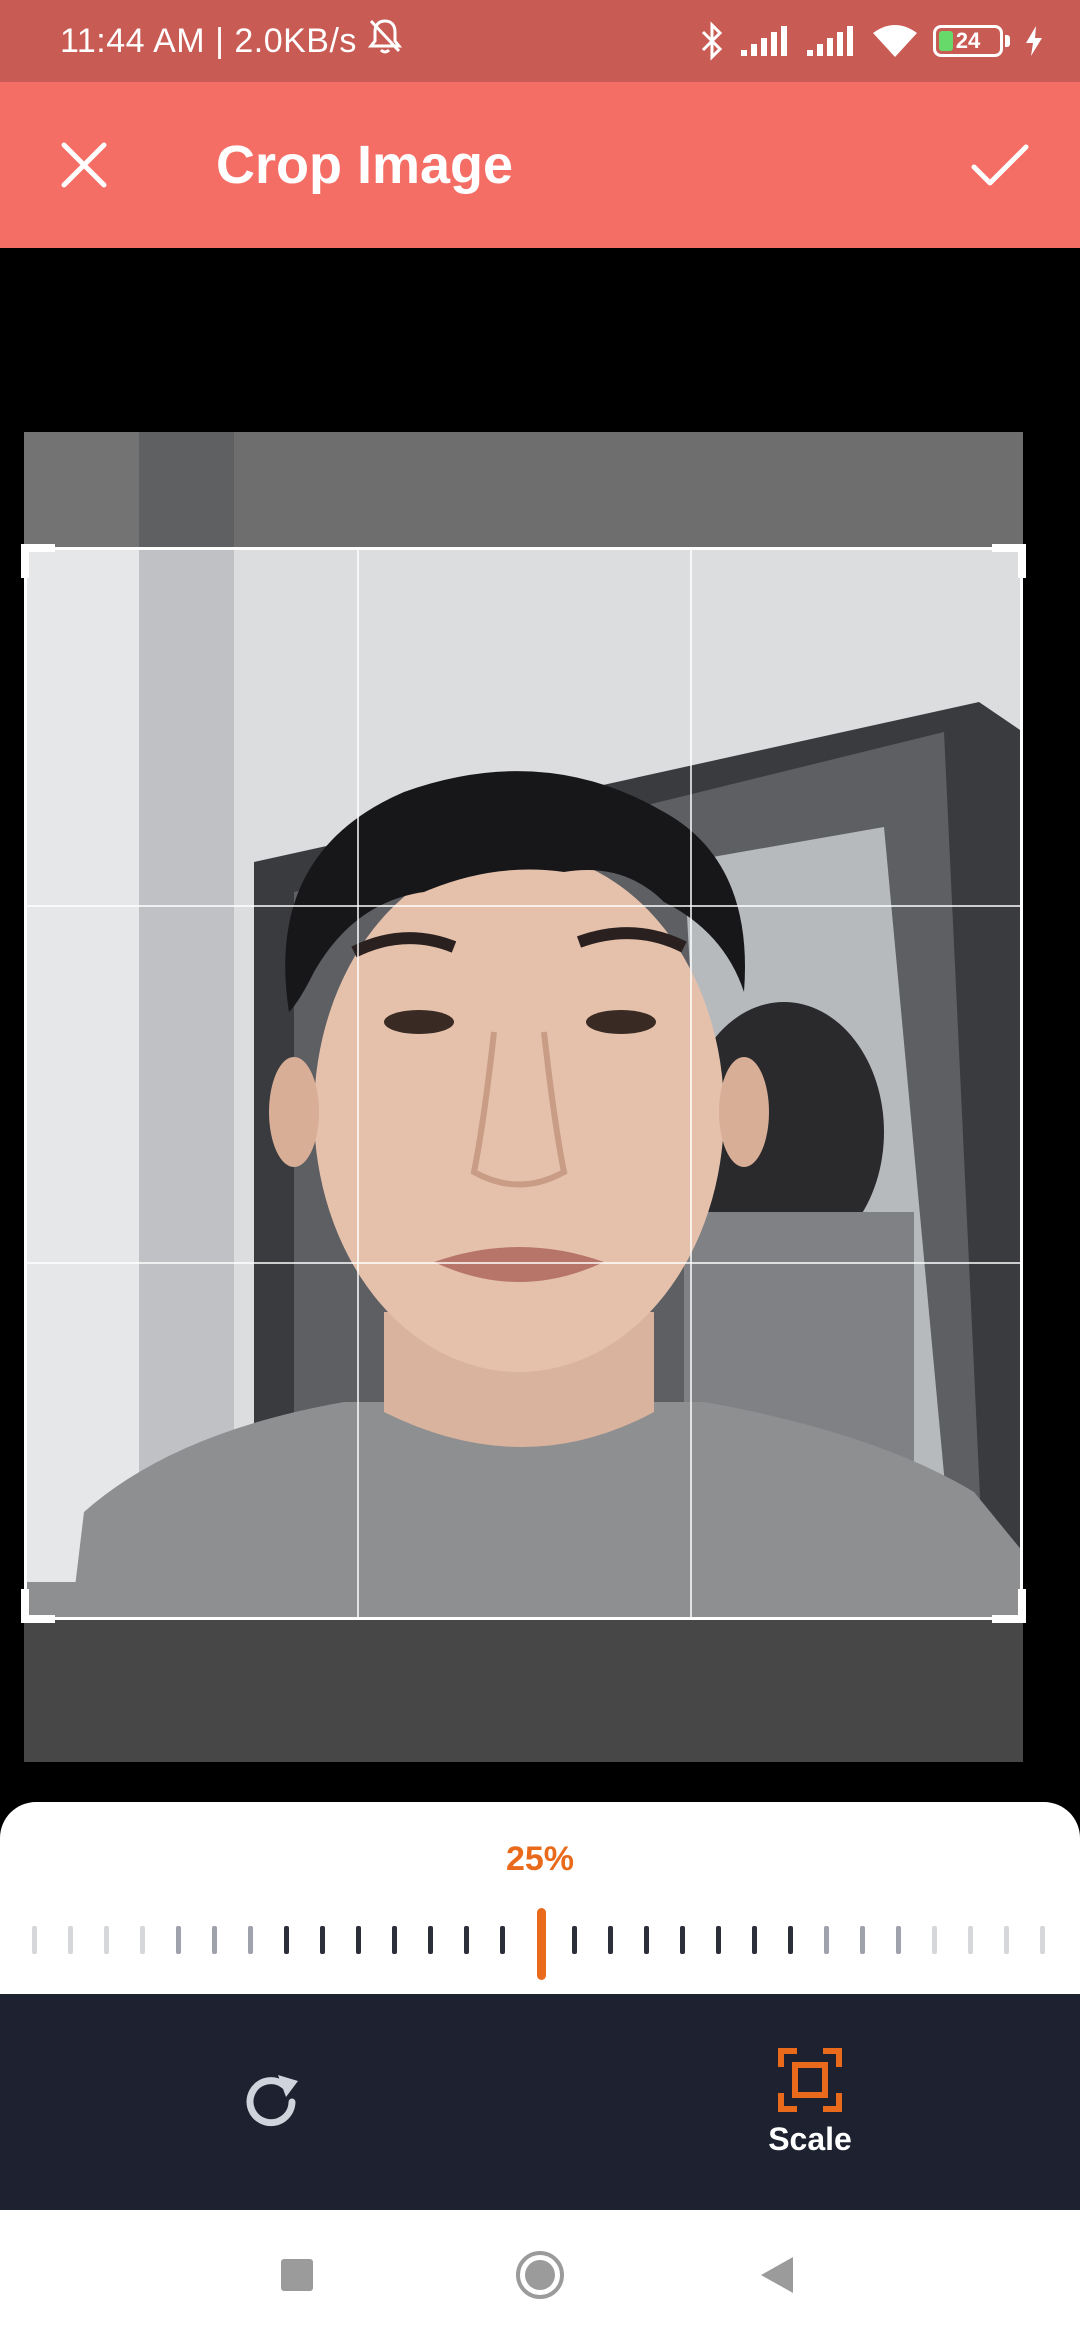 The width and height of the screenshot is (1080, 2340). Describe the element at coordinates (810, 2079) in the screenshot. I see `scale-icon` at that location.